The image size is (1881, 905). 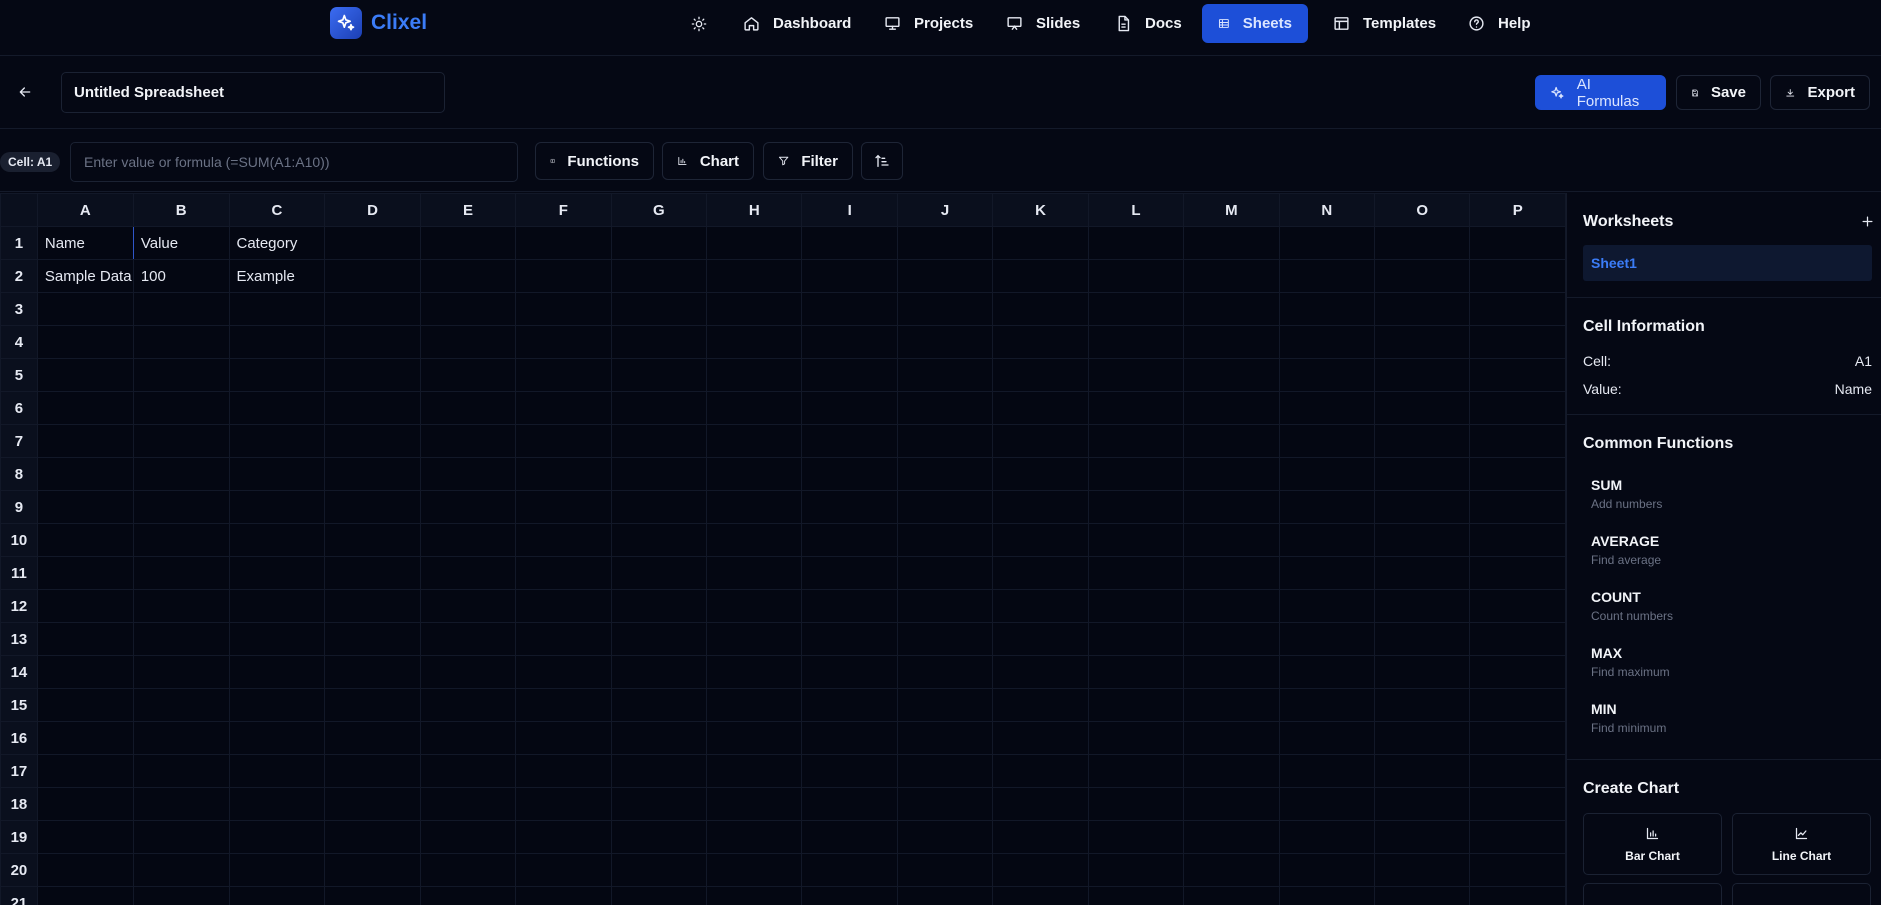 What do you see at coordinates (945, 408) in the screenshot?
I see `cell-j6` at bounding box center [945, 408].